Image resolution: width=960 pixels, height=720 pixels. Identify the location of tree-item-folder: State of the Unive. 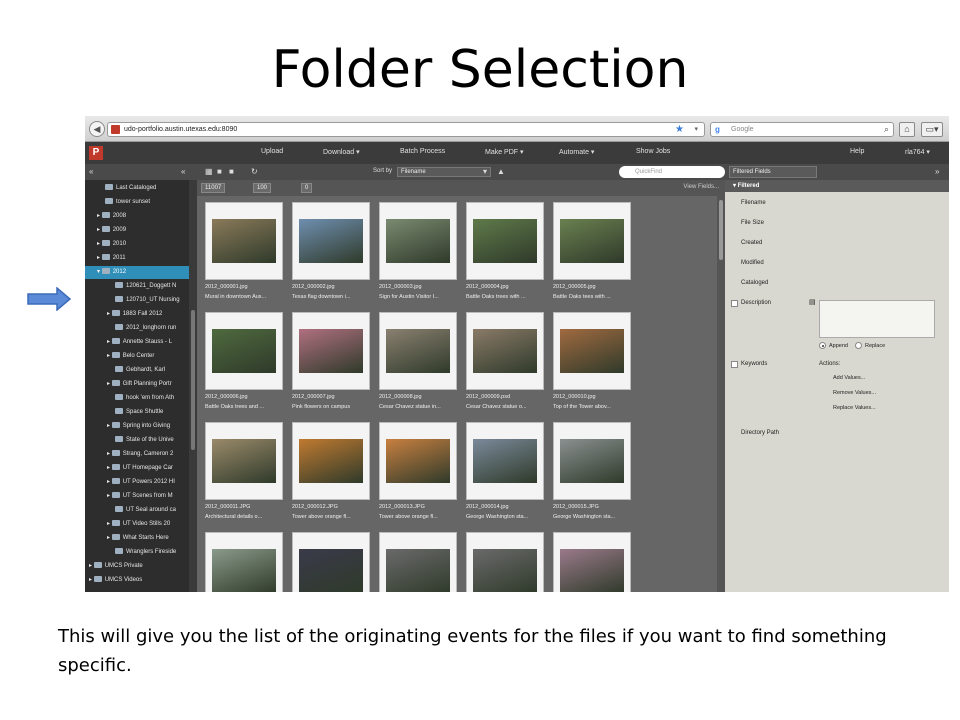
(137, 440).